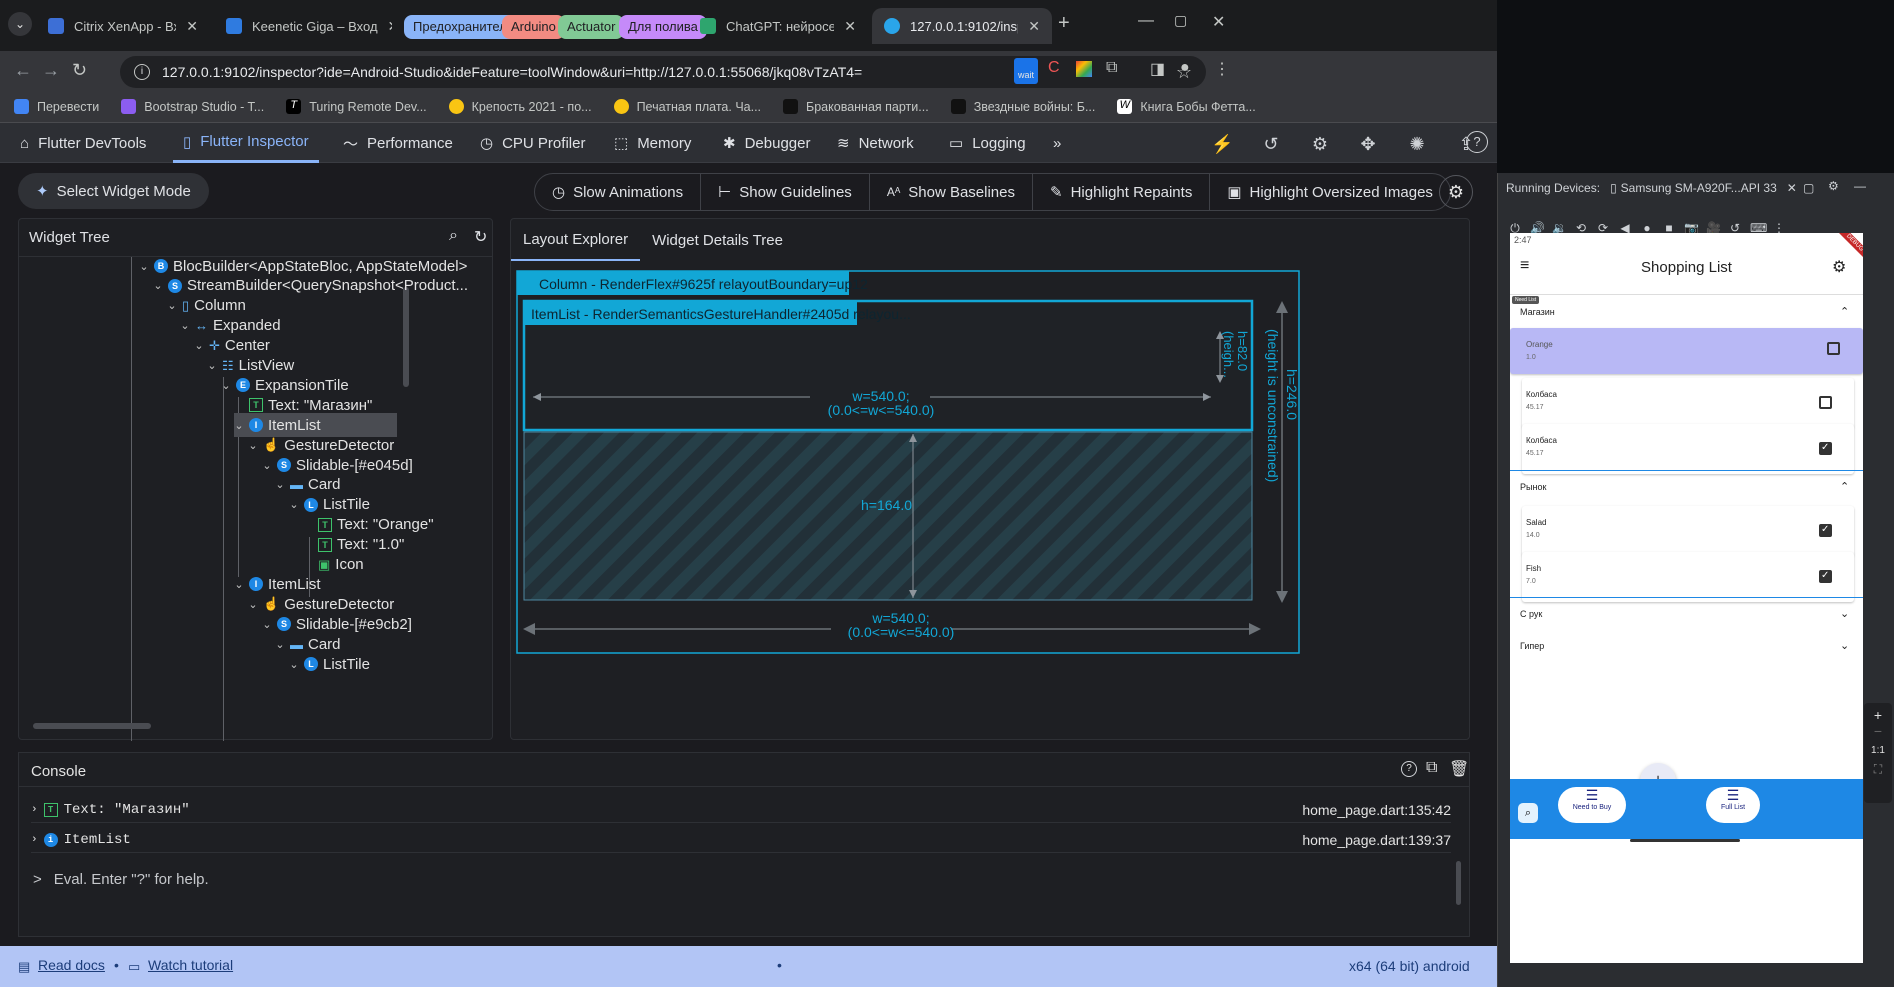  What do you see at coordinates (406, 337) in the screenshot?
I see `tree-vertical-scrollbar` at bounding box center [406, 337].